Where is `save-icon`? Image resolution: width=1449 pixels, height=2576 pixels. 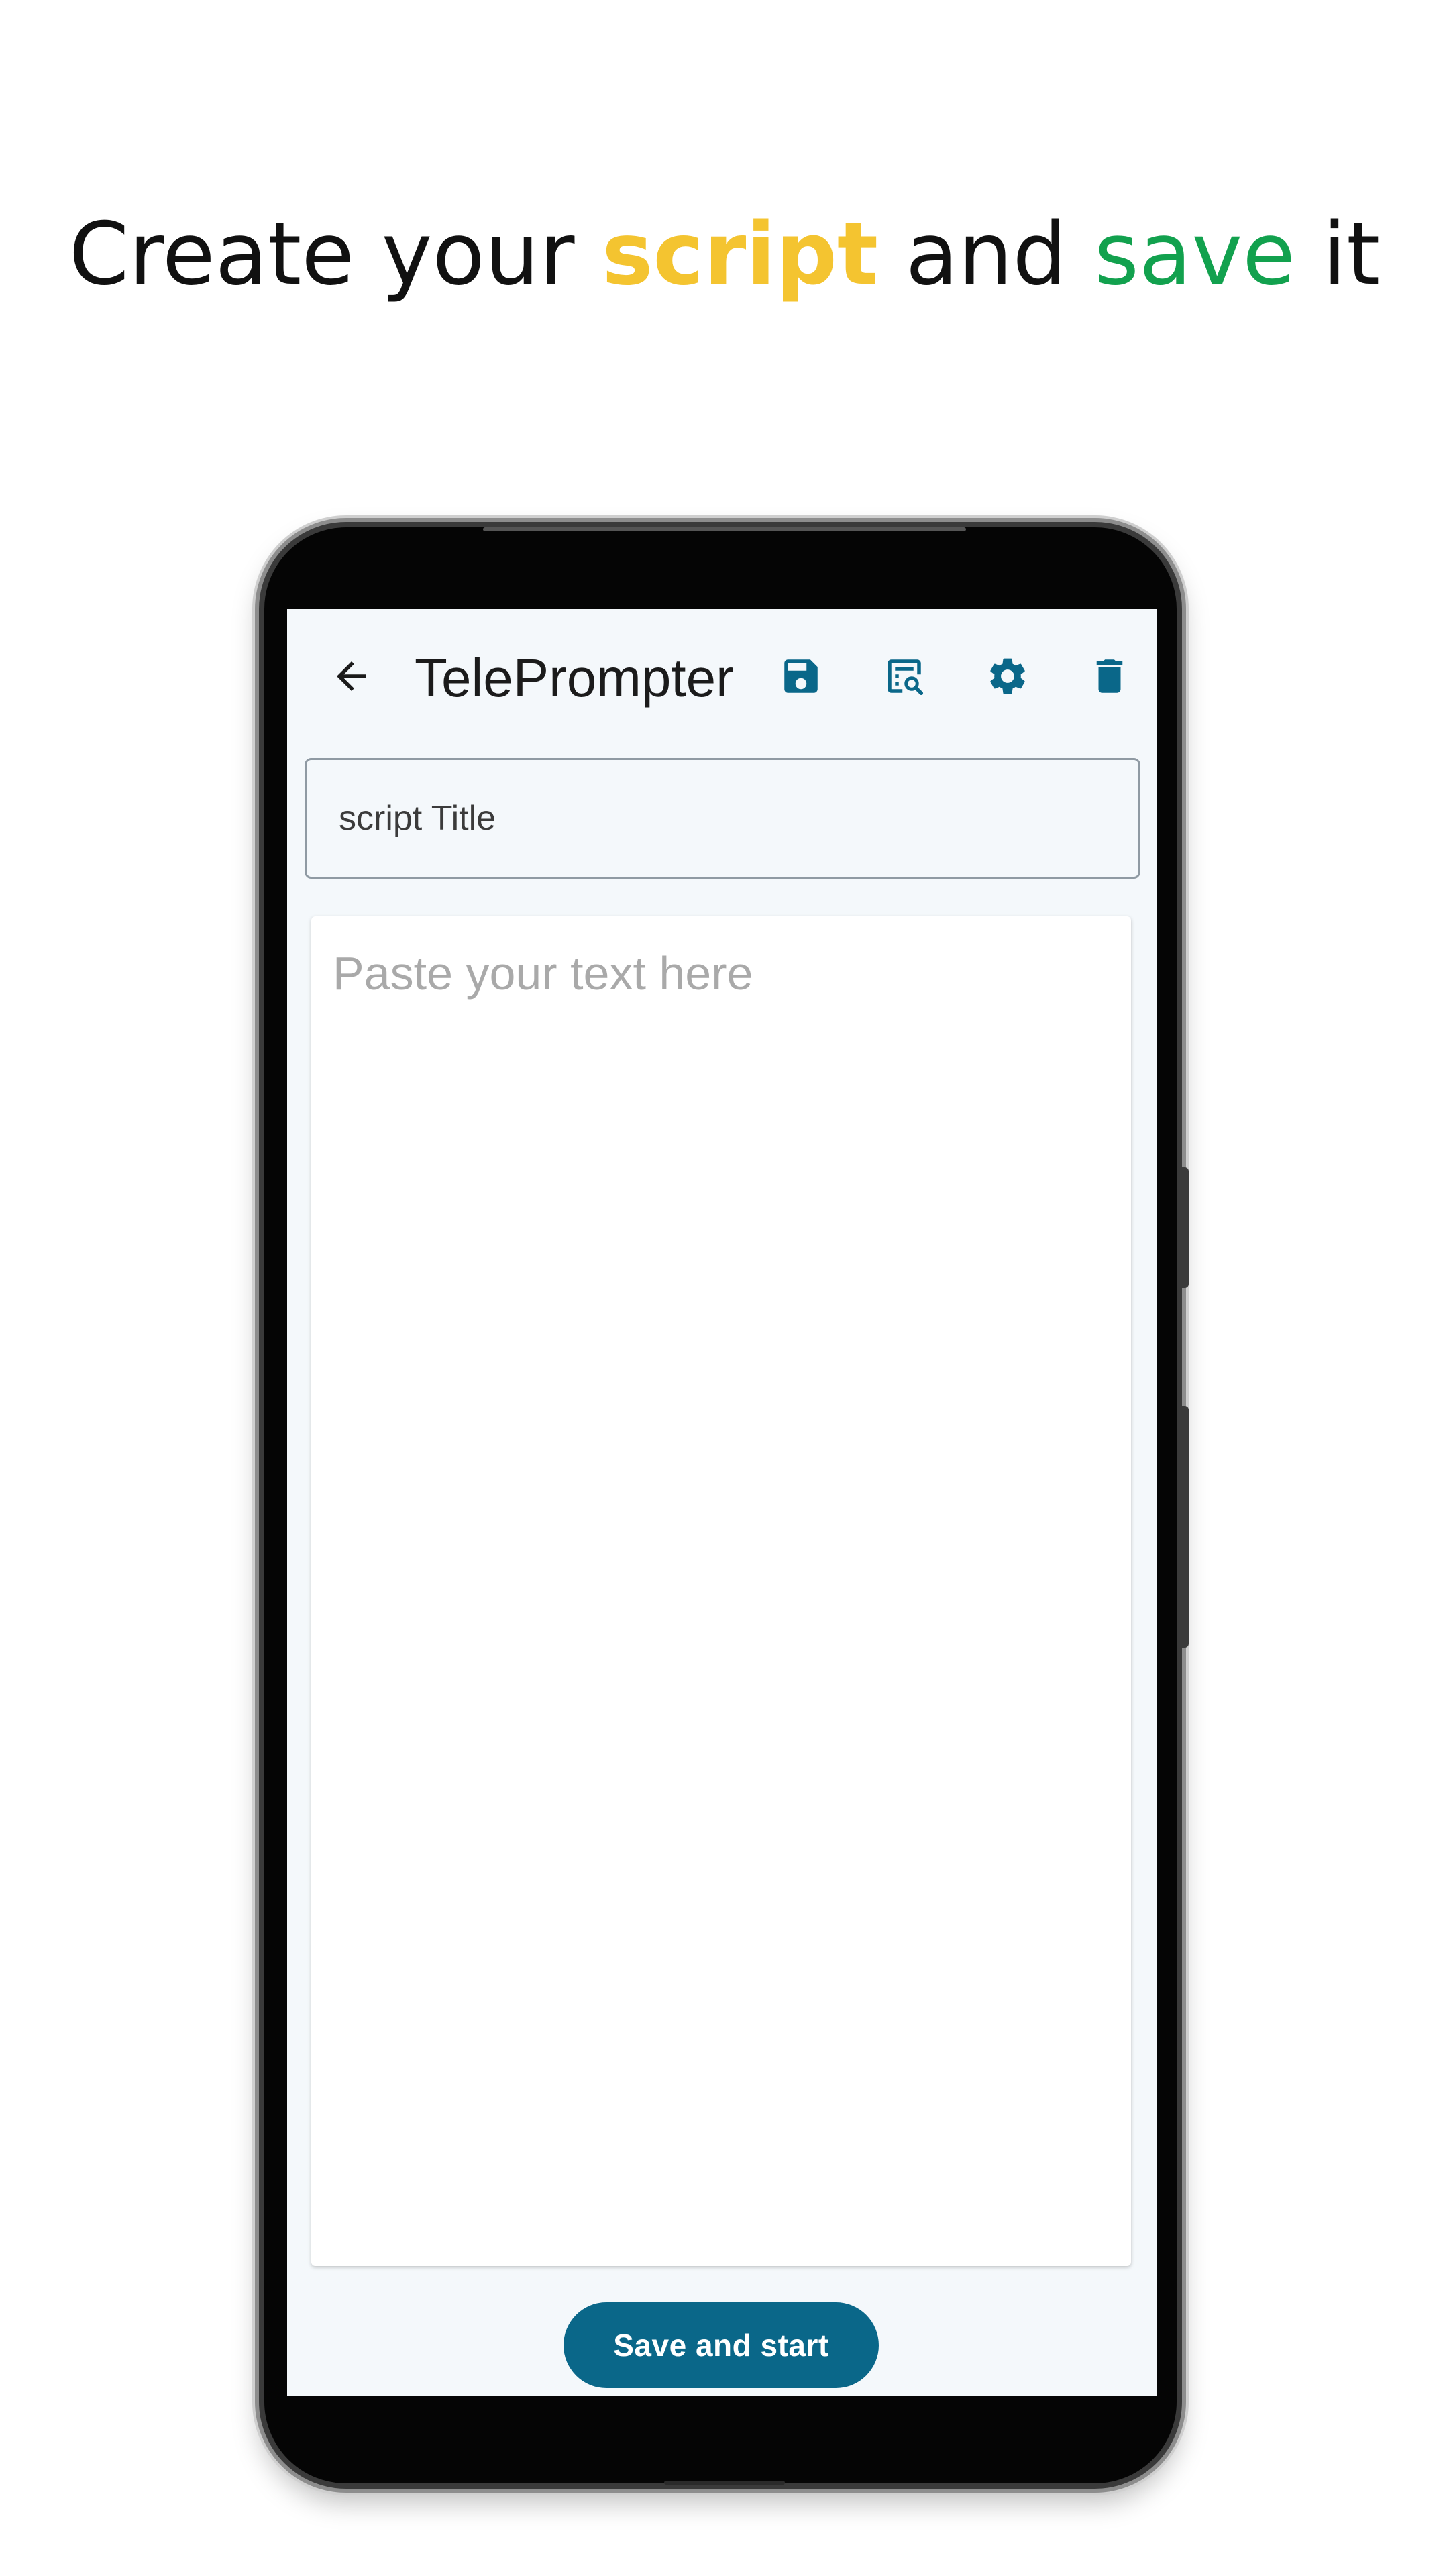 save-icon is located at coordinates (801, 676).